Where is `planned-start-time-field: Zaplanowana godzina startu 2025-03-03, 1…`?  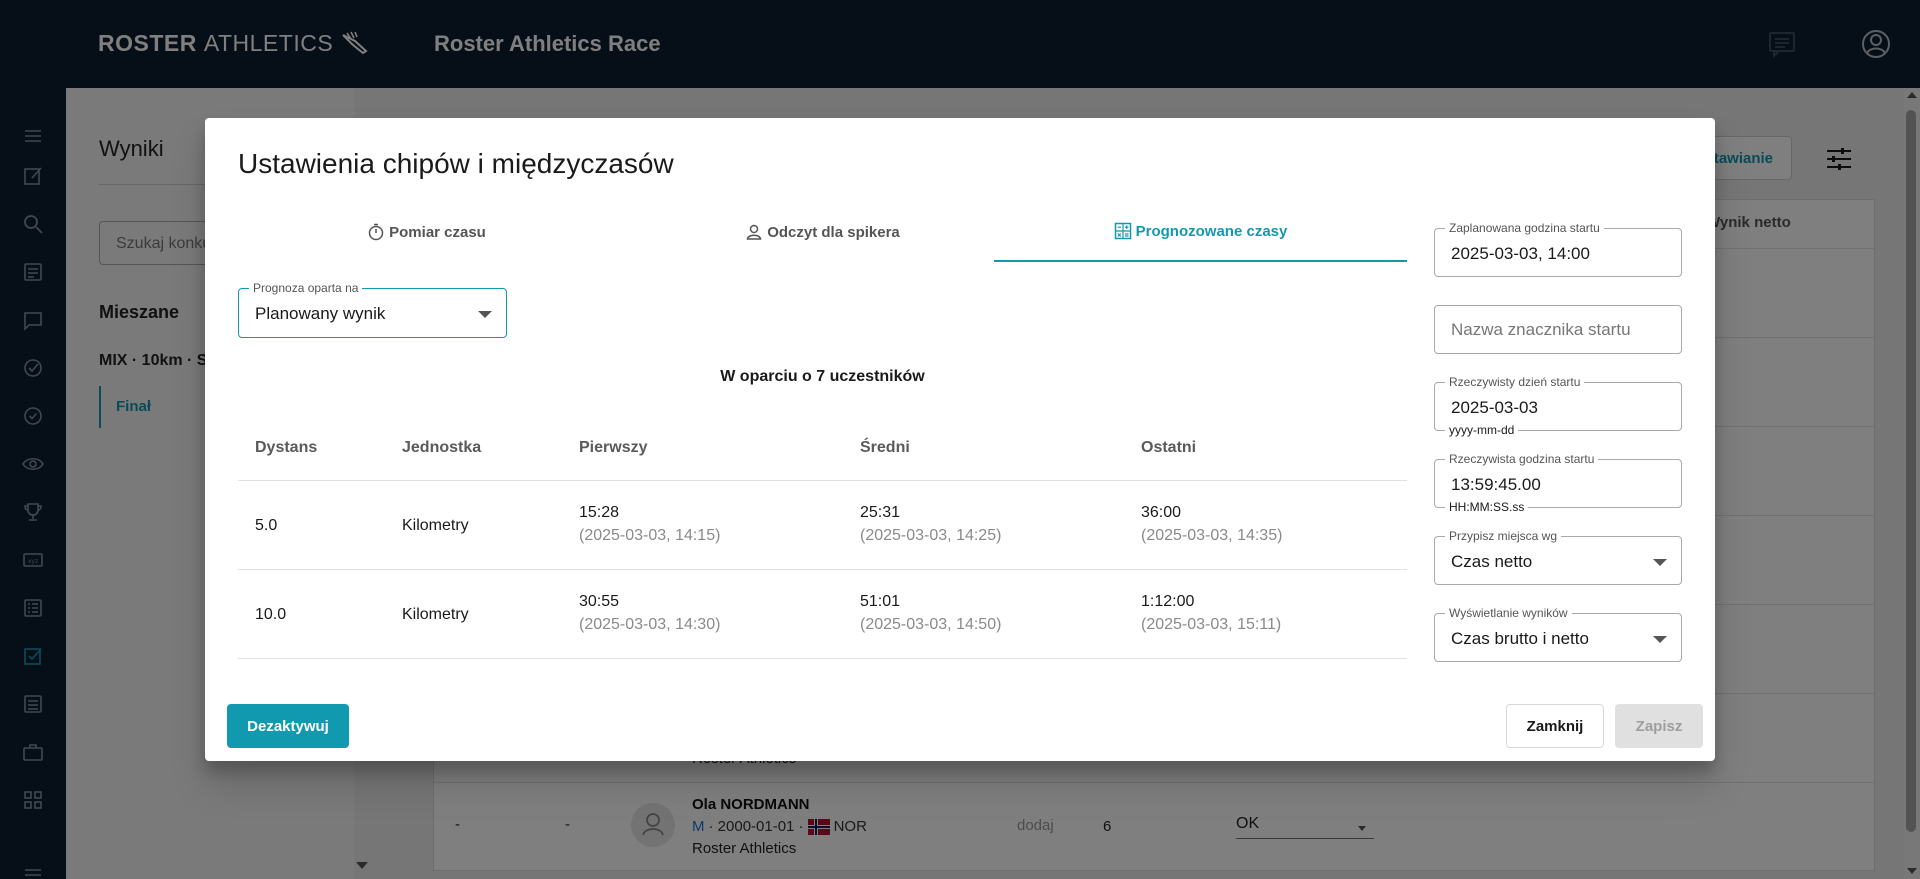 planned-start-time-field: Zaplanowana godzina startu 2025-03-03, 1… is located at coordinates (1558, 249).